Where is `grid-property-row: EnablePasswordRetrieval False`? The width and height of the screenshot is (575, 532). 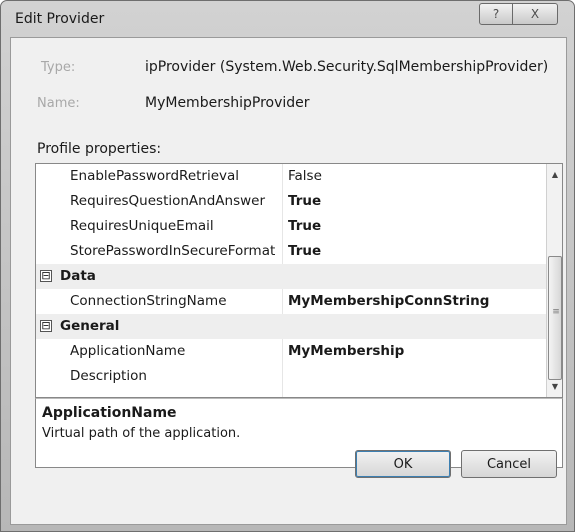 grid-property-row: EnablePasswordRetrieval False is located at coordinates (292, 176).